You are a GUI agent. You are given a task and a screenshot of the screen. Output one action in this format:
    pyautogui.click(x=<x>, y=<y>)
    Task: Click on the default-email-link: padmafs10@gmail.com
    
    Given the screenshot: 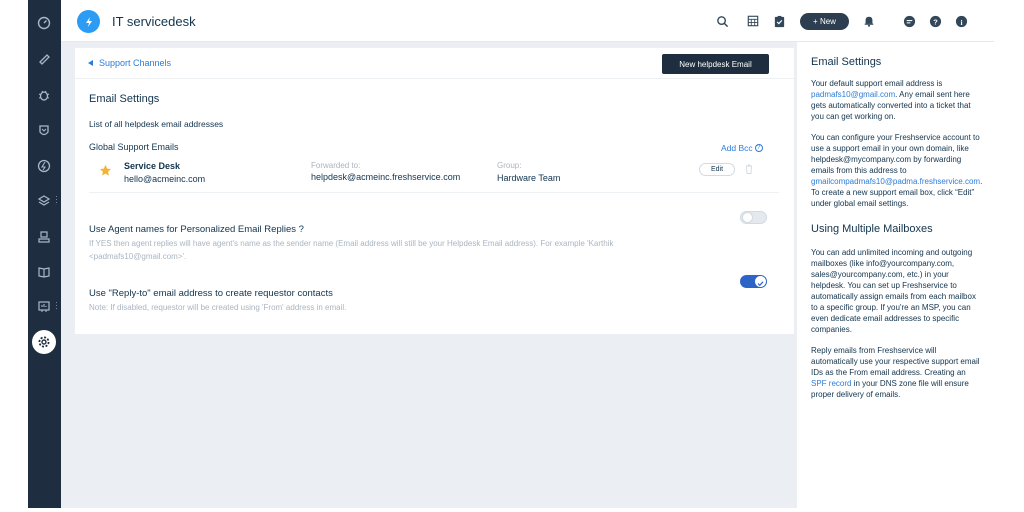 What is the action you would take?
    pyautogui.click(x=853, y=94)
    